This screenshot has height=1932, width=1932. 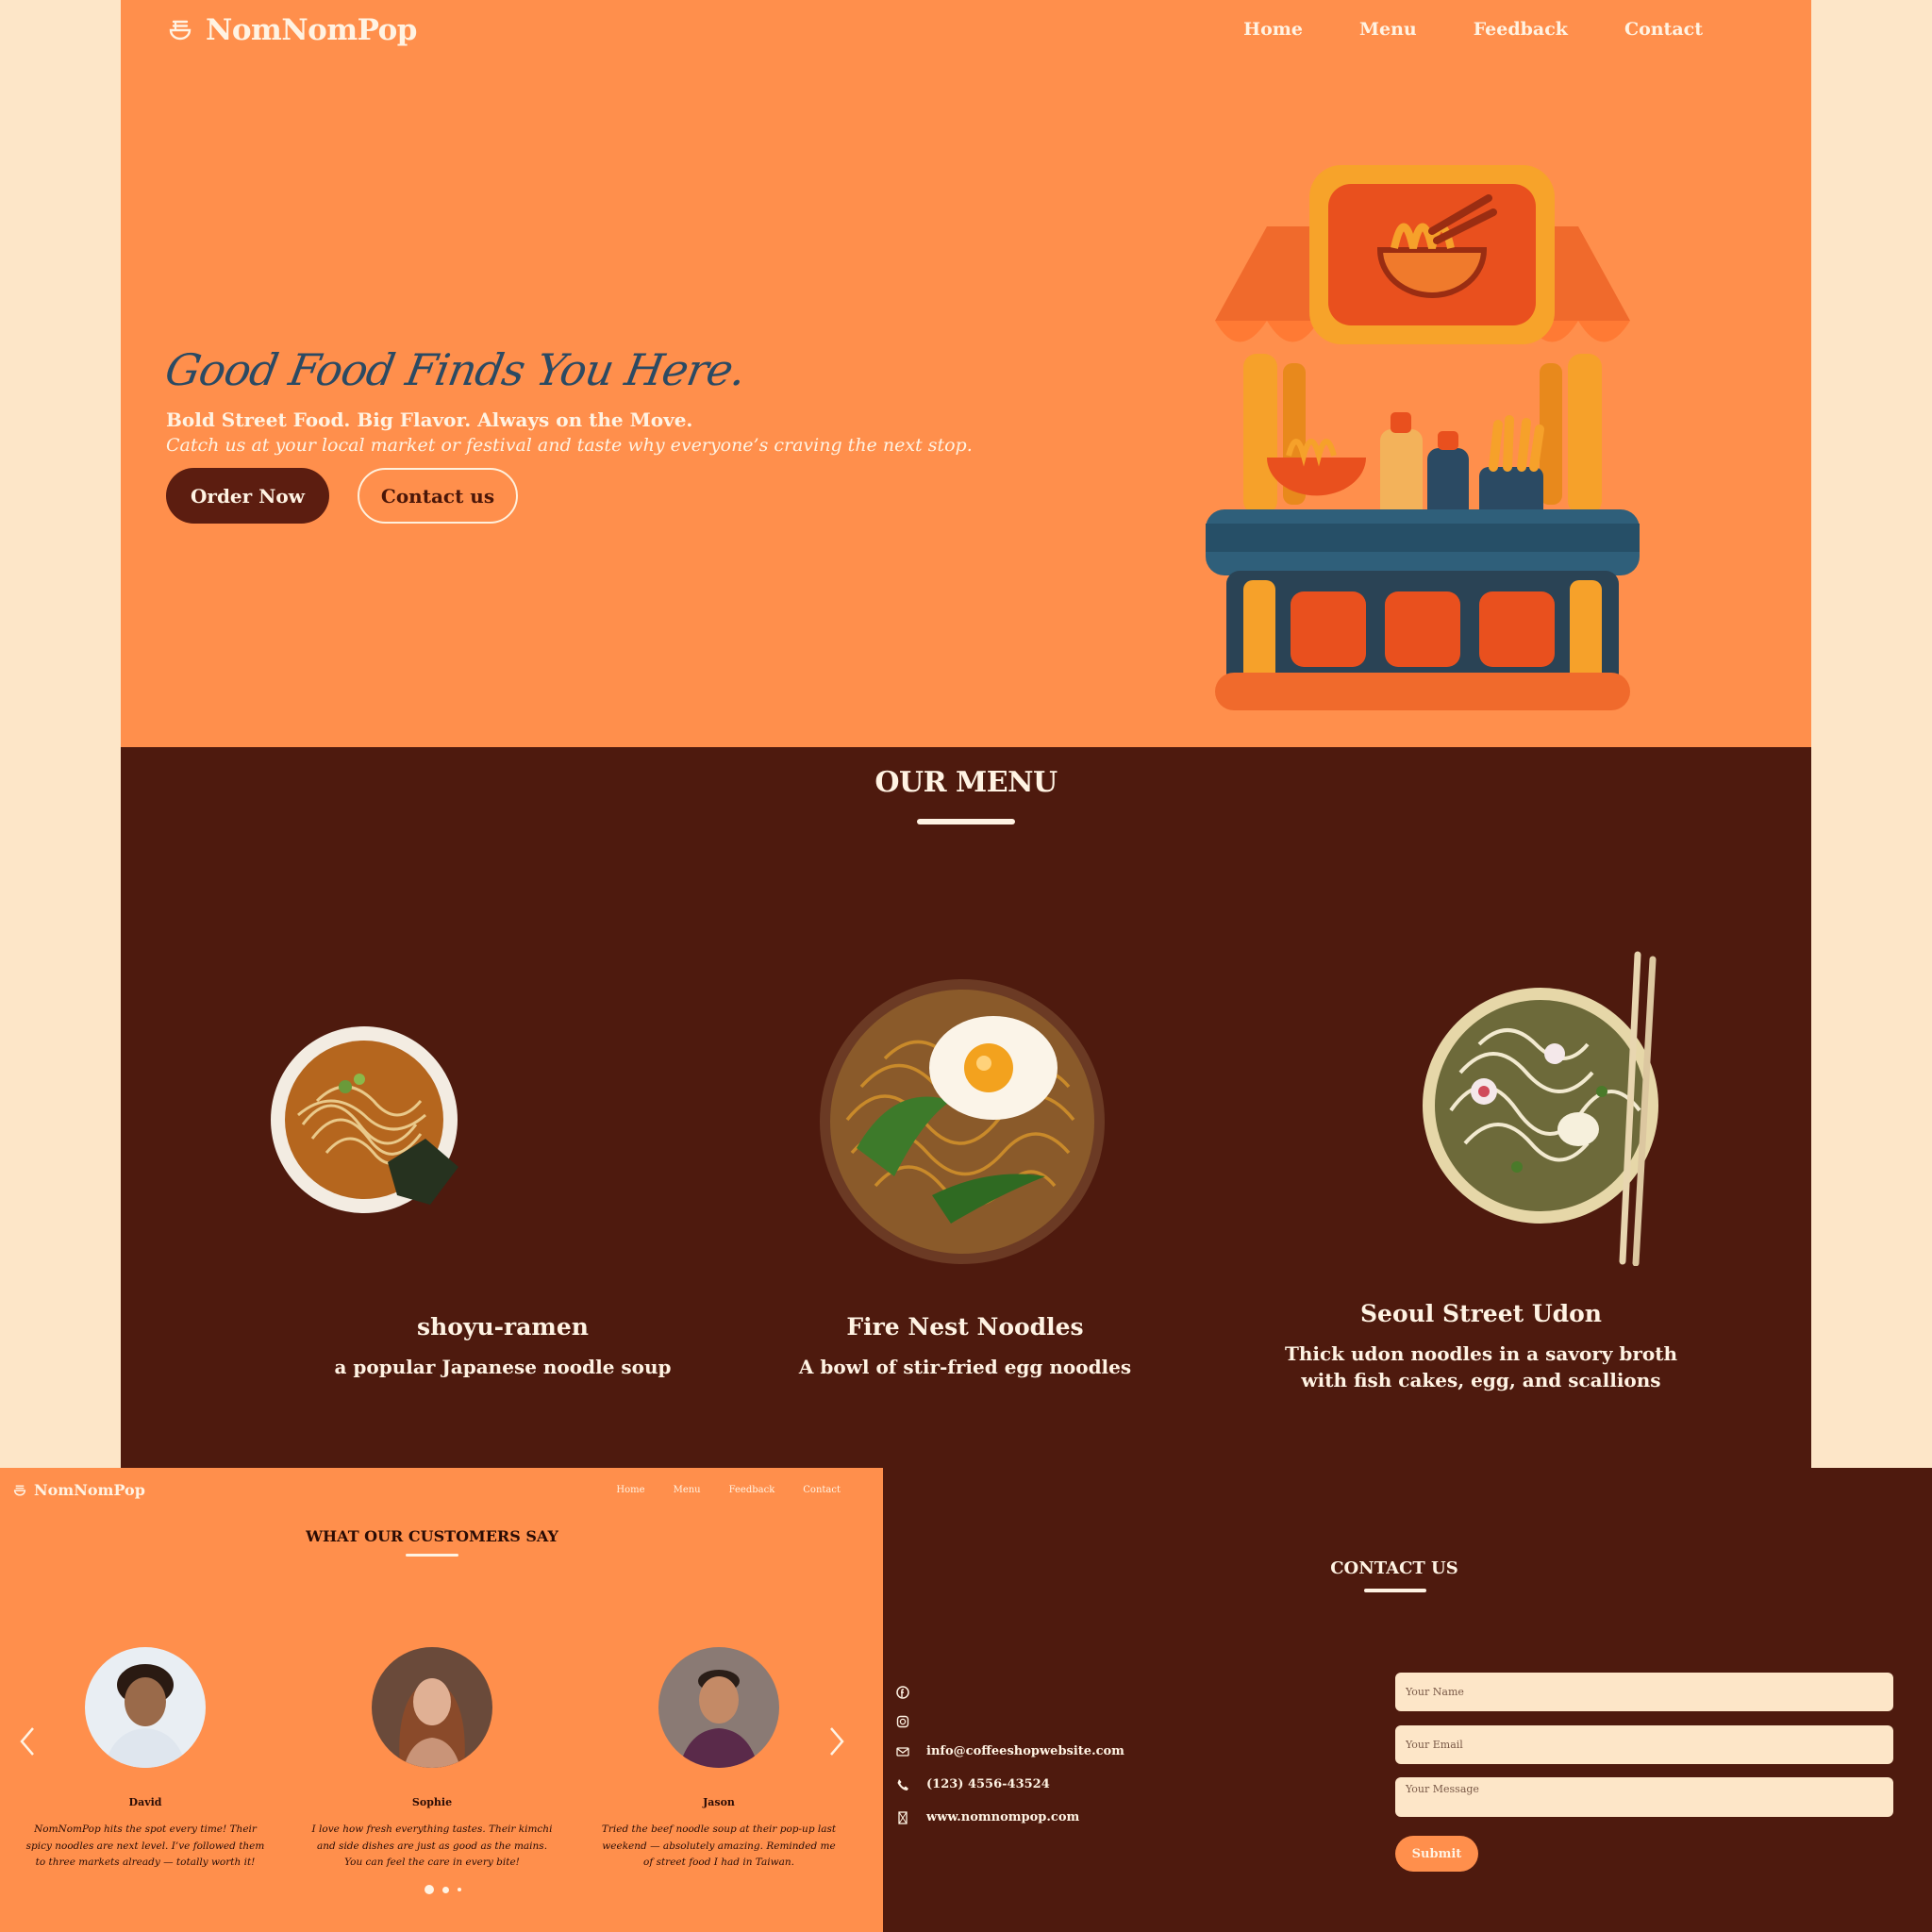 What do you see at coordinates (1644, 1692) in the screenshot?
I see `name-field` at bounding box center [1644, 1692].